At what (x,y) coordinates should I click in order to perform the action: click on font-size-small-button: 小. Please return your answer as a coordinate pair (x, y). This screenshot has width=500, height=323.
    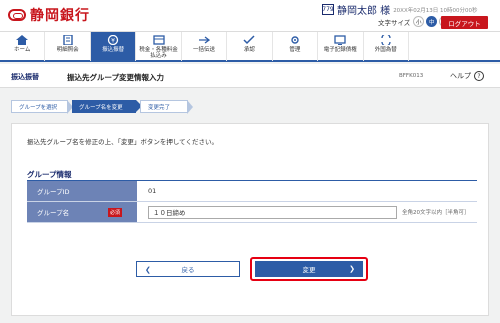
    Looking at the image, I should click on (419, 21).